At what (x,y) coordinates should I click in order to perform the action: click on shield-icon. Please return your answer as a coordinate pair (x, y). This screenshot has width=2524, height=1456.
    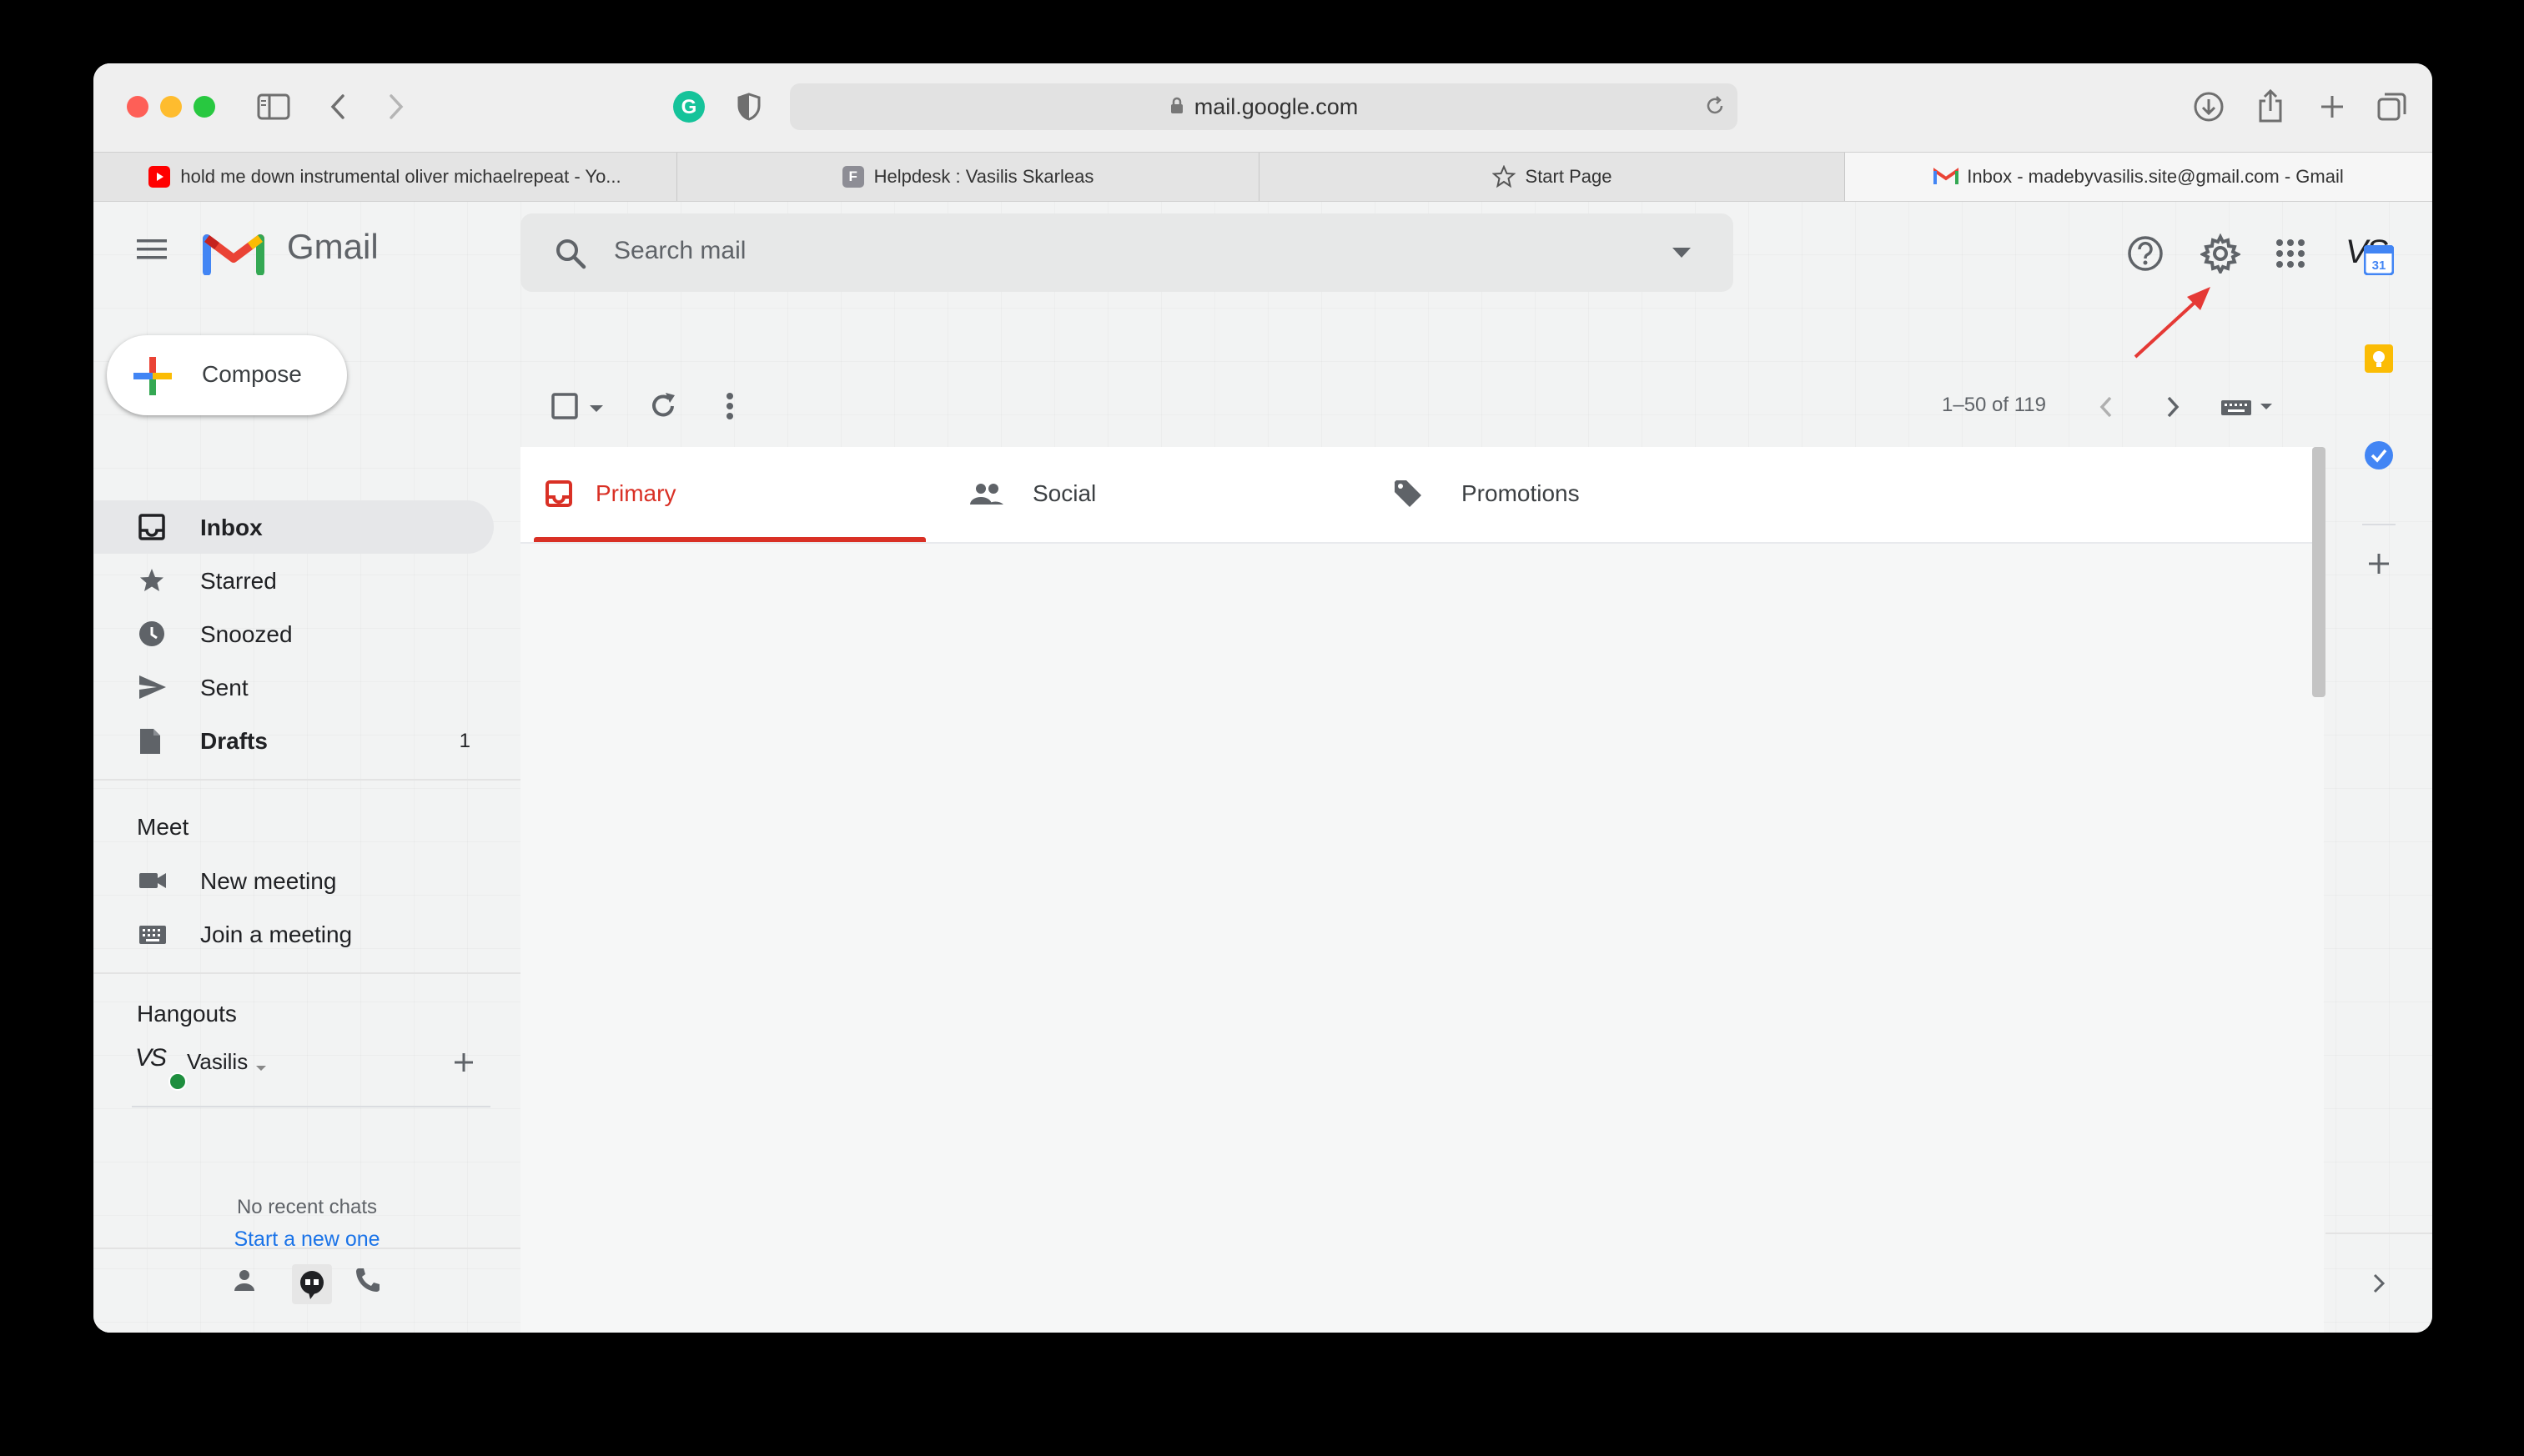
    Looking at the image, I should click on (749, 106).